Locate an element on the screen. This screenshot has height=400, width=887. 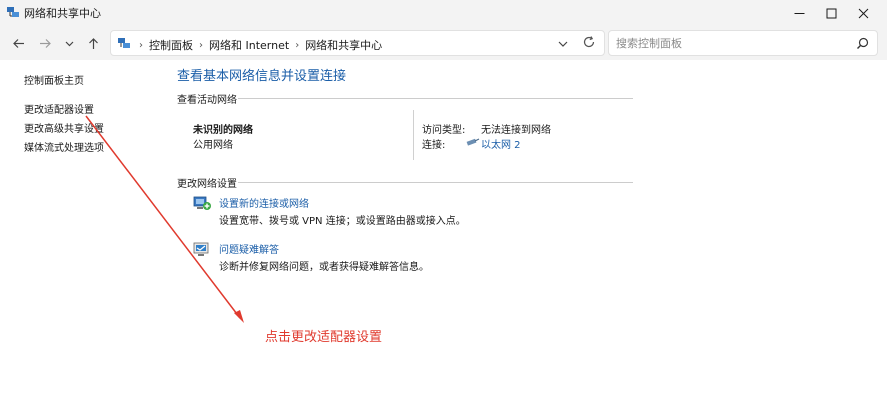
new-connection-icon is located at coordinates (202, 203).